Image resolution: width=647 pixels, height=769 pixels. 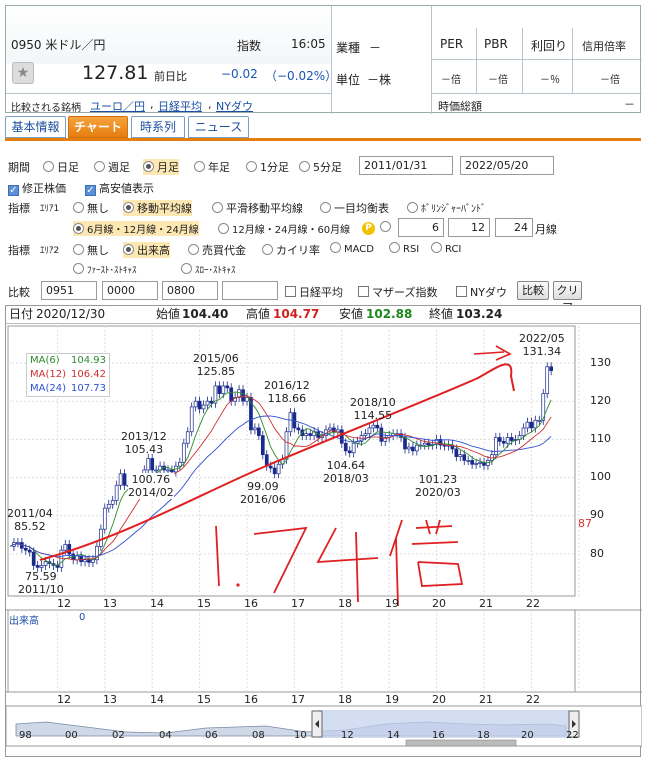 I want to click on ind1-none-radio: 無し, so click(x=91, y=208).